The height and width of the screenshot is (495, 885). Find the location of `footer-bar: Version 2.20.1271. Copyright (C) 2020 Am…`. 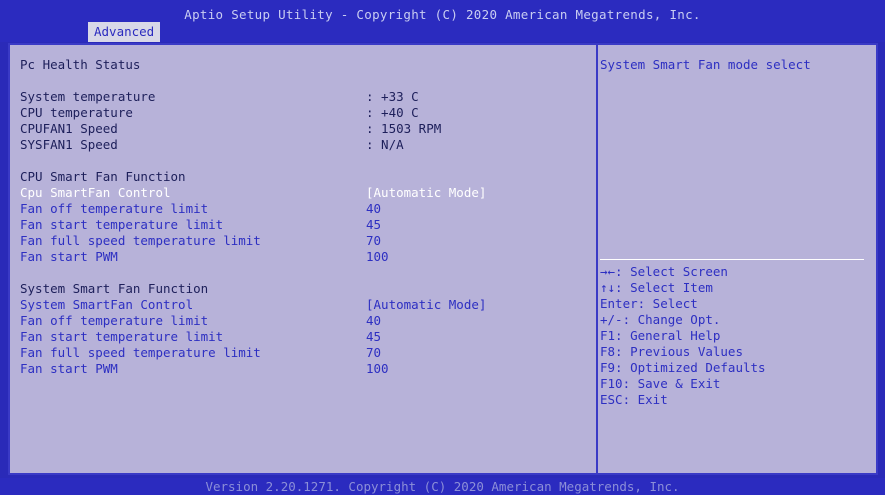

footer-bar: Version 2.20.1271. Copyright (C) 2020 Am… is located at coordinates (442, 486).